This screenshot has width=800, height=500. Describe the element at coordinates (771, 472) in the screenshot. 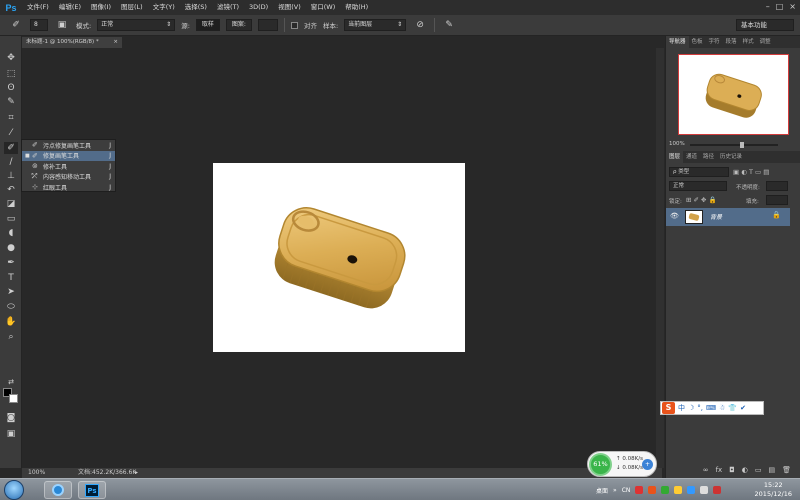

I see `new-layer-icon: ▤` at that location.